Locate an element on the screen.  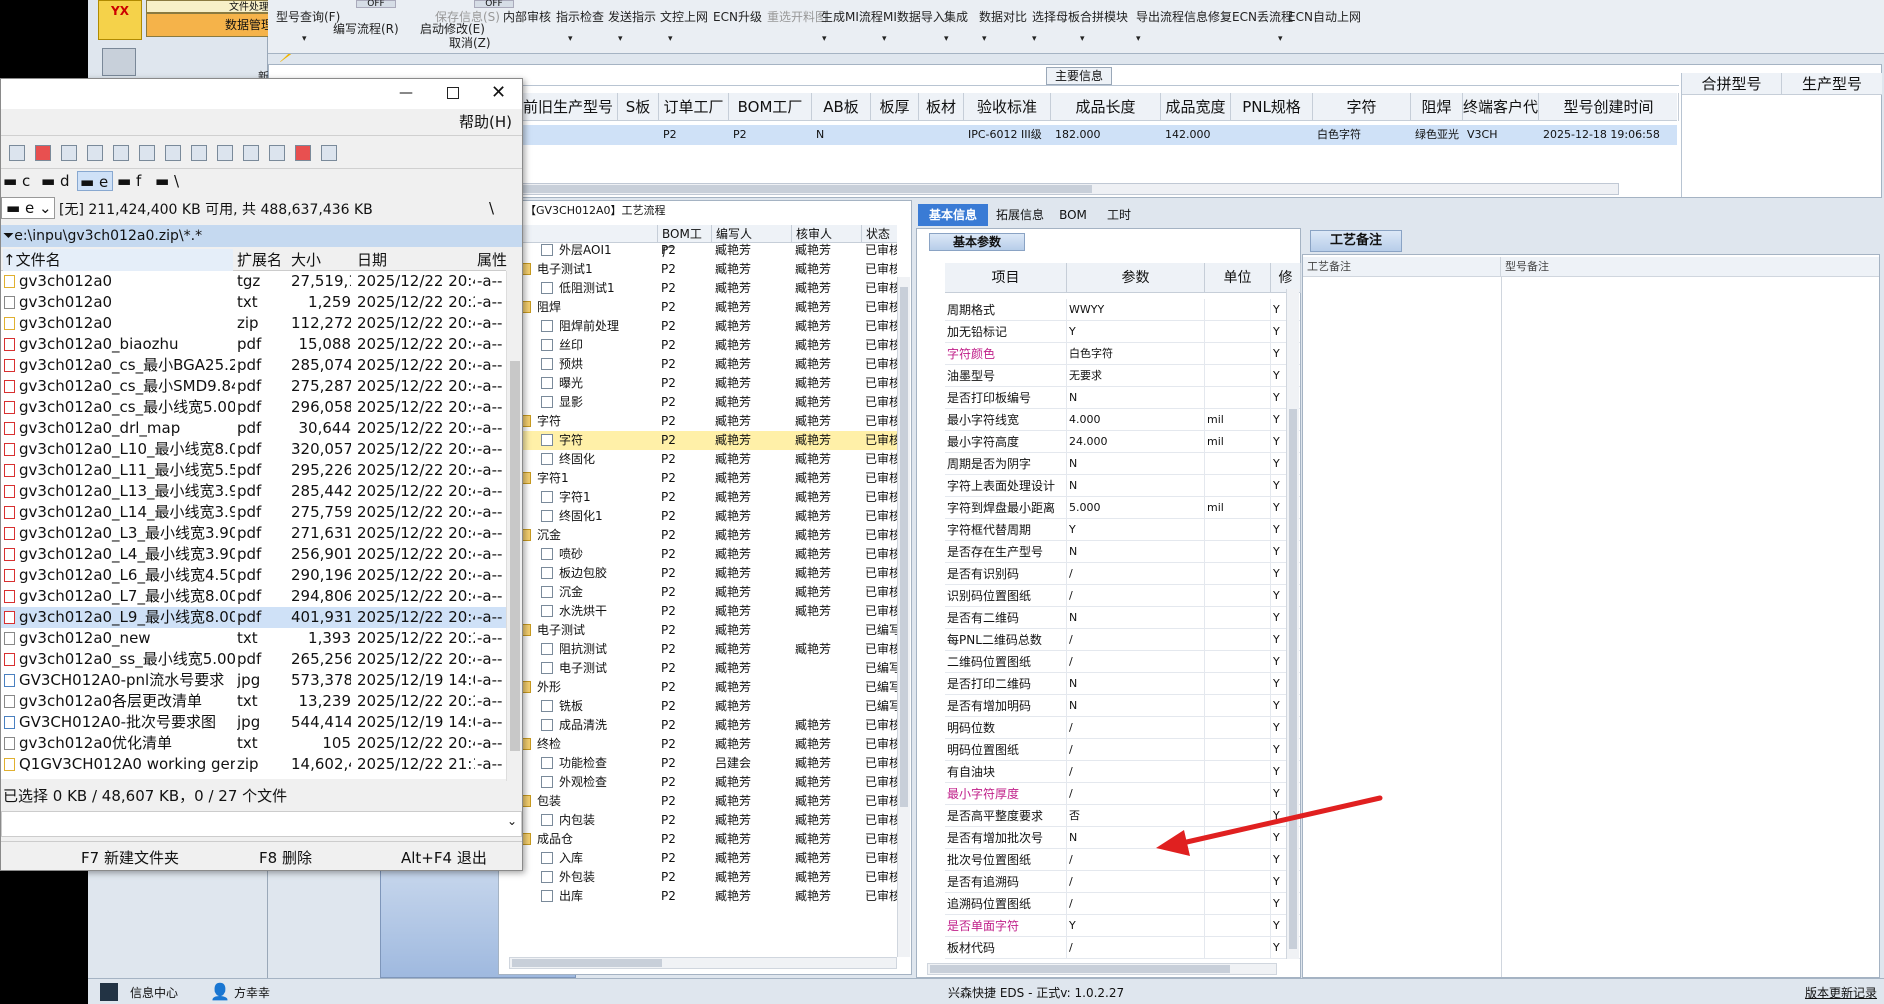
drive-select: ▬ e ⌄ is located at coordinates (28, 208).